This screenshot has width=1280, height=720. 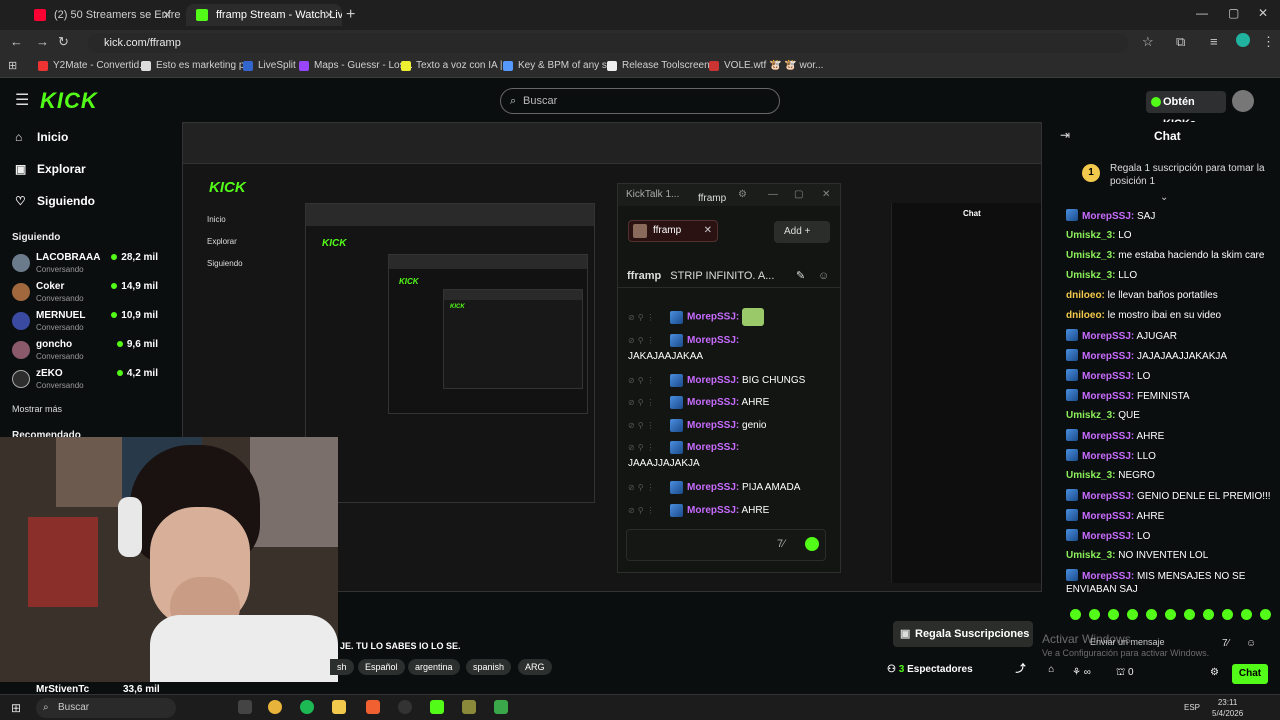 What do you see at coordinates (381, 667) in the screenshot?
I see `tag: Español` at bounding box center [381, 667].